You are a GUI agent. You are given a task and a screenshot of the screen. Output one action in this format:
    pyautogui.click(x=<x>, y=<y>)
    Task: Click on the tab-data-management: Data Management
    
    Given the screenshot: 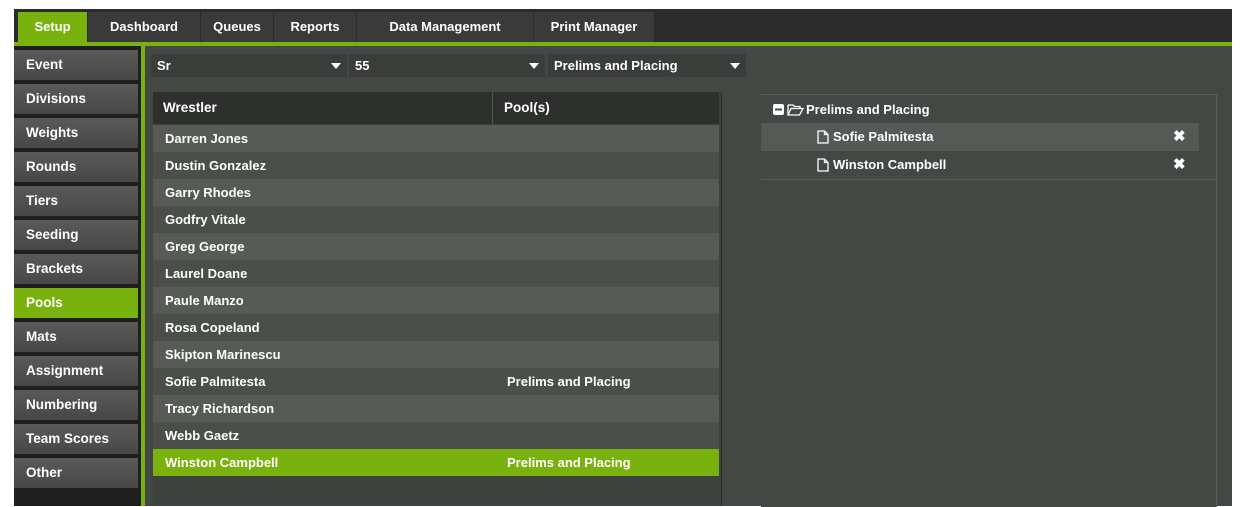 What is the action you would take?
    pyautogui.click(x=445, y=27)
    